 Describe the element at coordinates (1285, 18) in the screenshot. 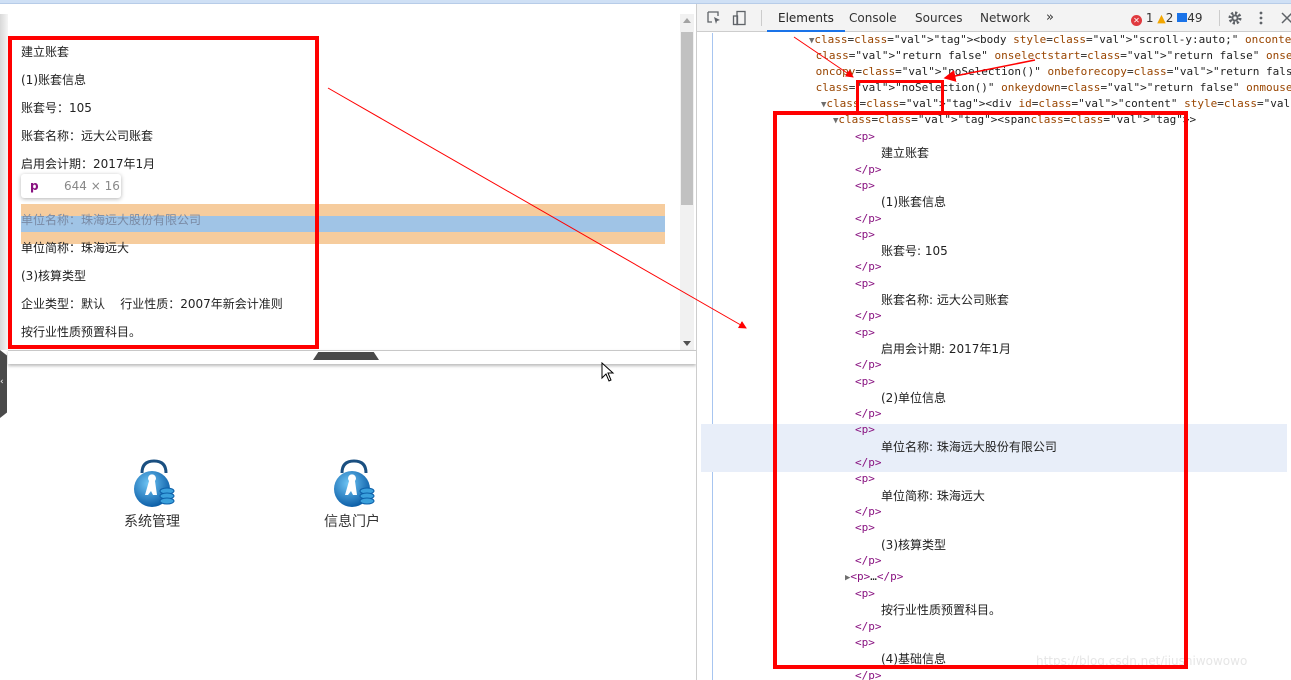

I see `close-icon` at that location.